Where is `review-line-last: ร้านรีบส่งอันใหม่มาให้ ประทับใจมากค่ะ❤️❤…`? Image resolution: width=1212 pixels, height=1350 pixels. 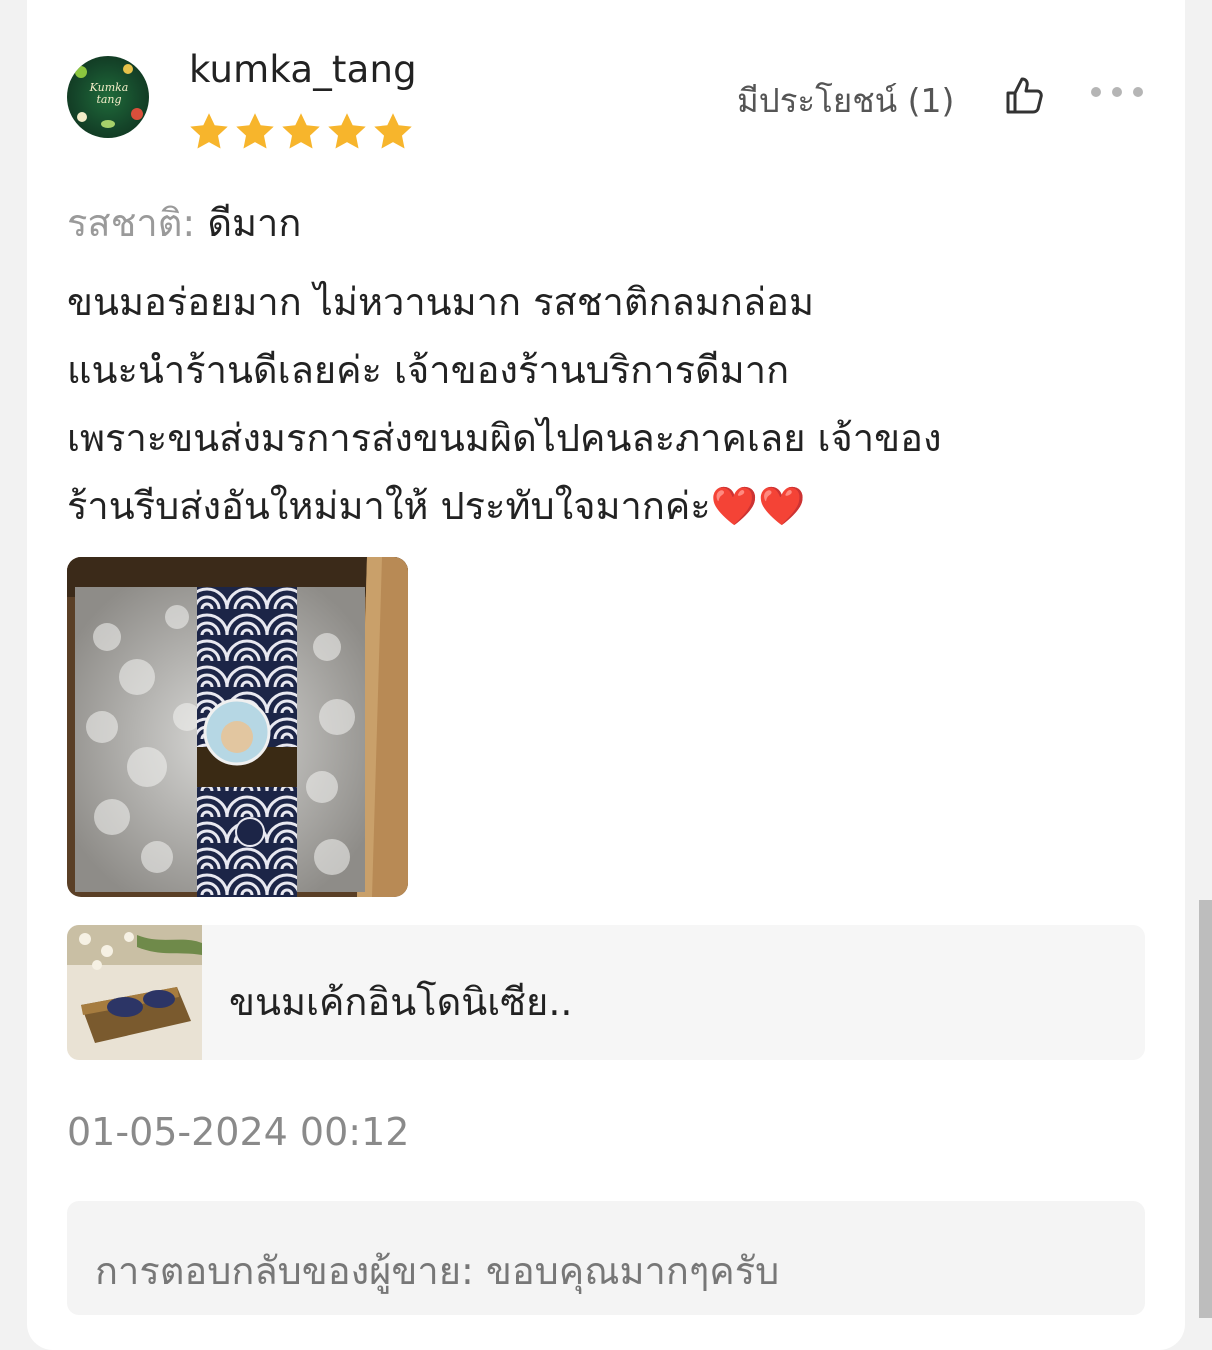
review-line-last: ร้านรีบส่งอันใหม่มาให้ ประทับใจมากค่ะ❤️❤… is located at coordinates (607, 506).